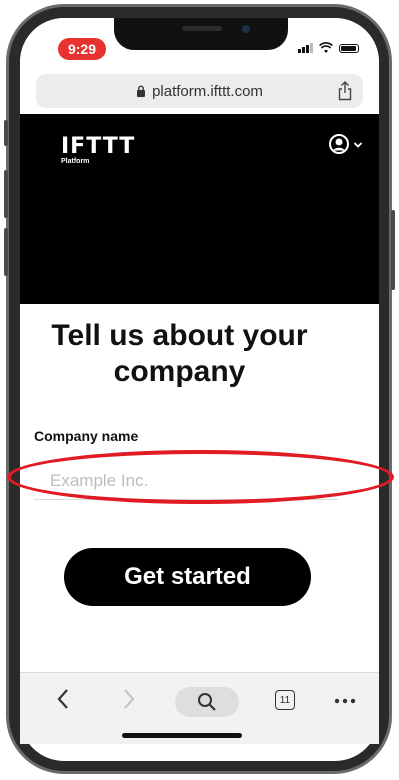  Describe the element at coordinates (75, 161) in the screenshot. I see `logo-sub: Platform` at that location.